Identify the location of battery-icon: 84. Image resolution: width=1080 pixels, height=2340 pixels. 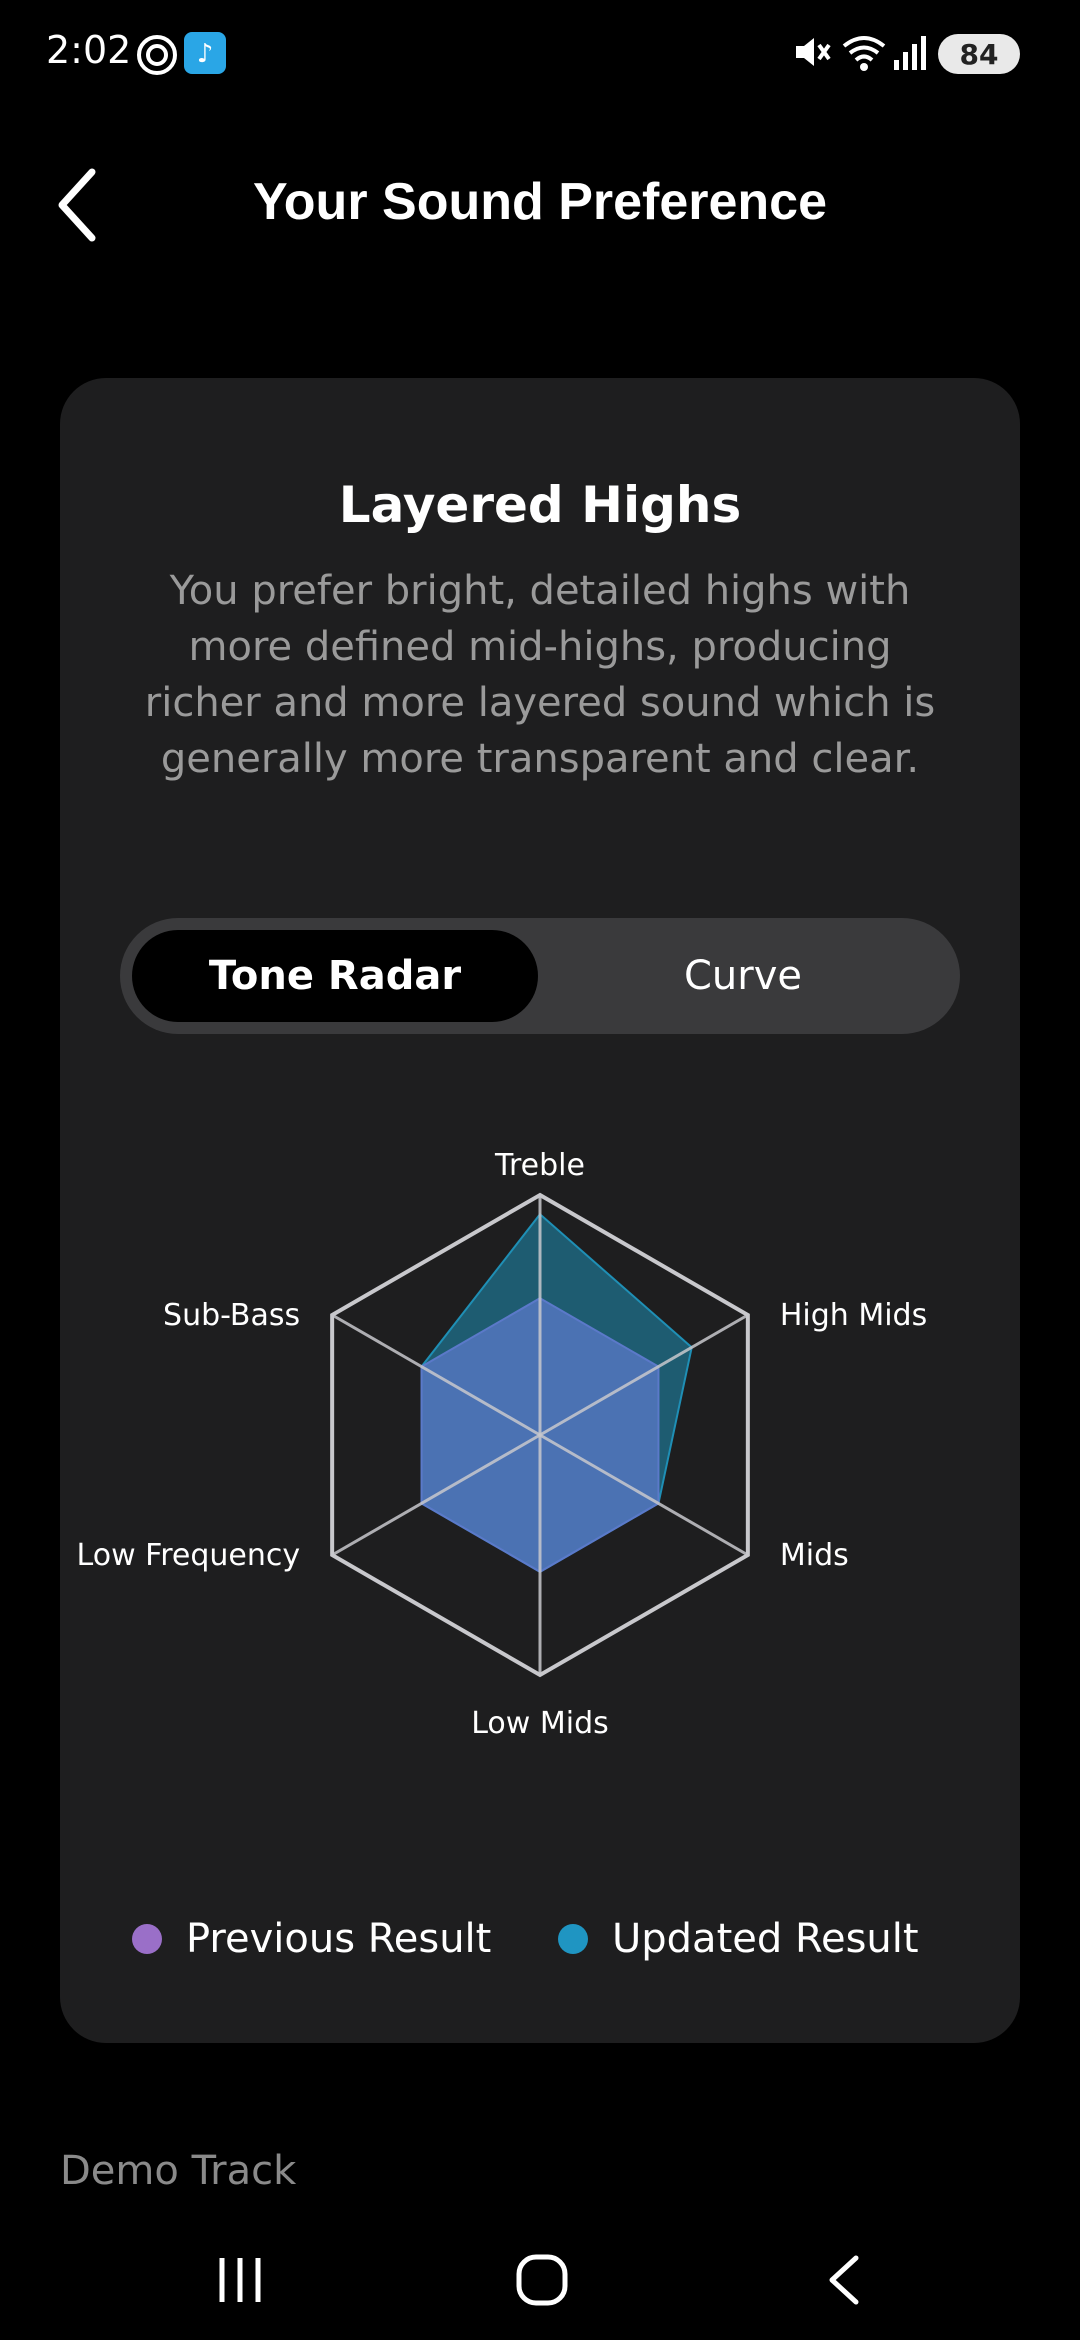
(979, 54).